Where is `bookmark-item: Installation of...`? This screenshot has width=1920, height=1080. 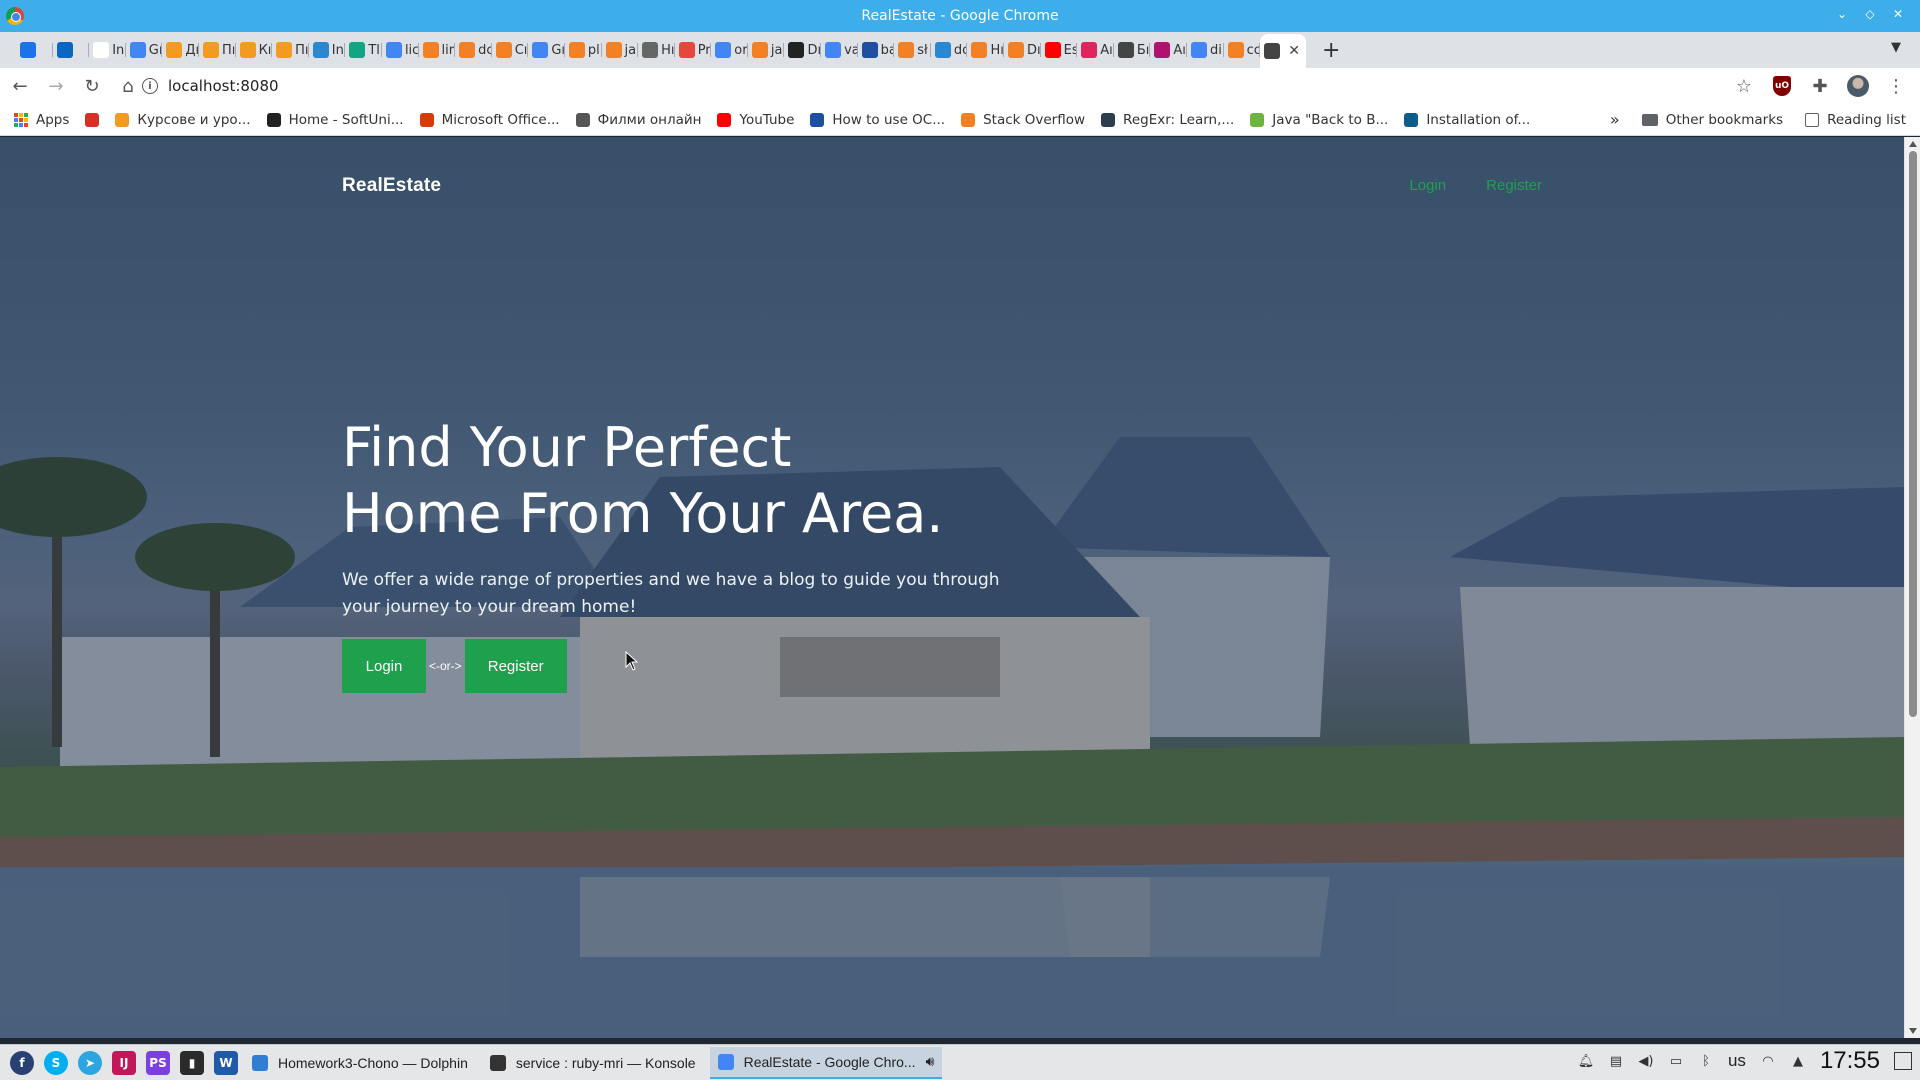
bookmark-item: Installation of... is located at coordinates (1467, 120).